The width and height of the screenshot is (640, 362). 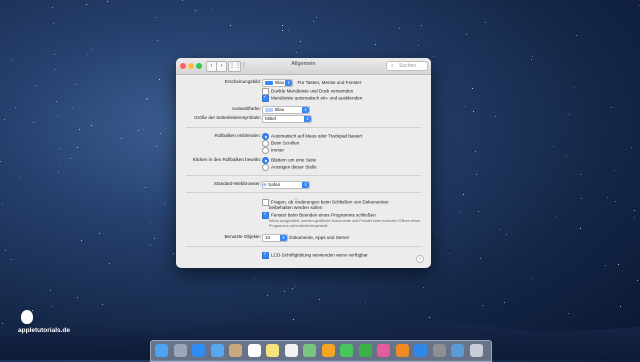 What do you see at coordinates (180, 350) in the screenshot?
I see `launchpad-icon` at bounding box center [180, 350].